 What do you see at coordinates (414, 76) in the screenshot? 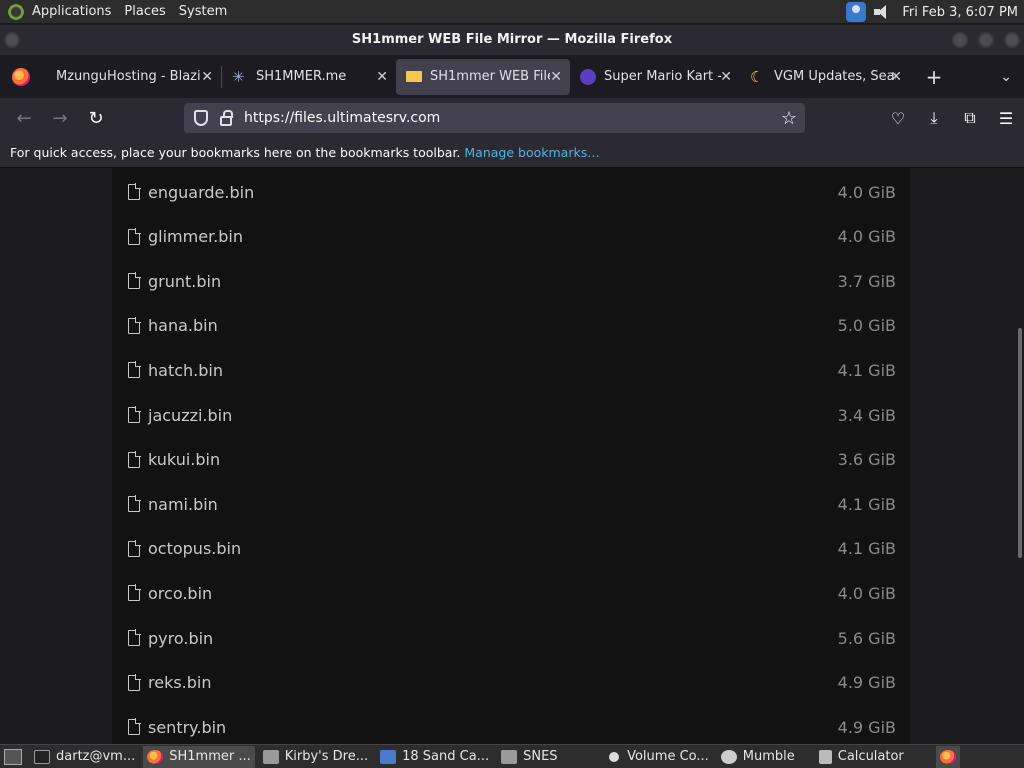
I see `folder-icon` at bounding box center [414, 76].